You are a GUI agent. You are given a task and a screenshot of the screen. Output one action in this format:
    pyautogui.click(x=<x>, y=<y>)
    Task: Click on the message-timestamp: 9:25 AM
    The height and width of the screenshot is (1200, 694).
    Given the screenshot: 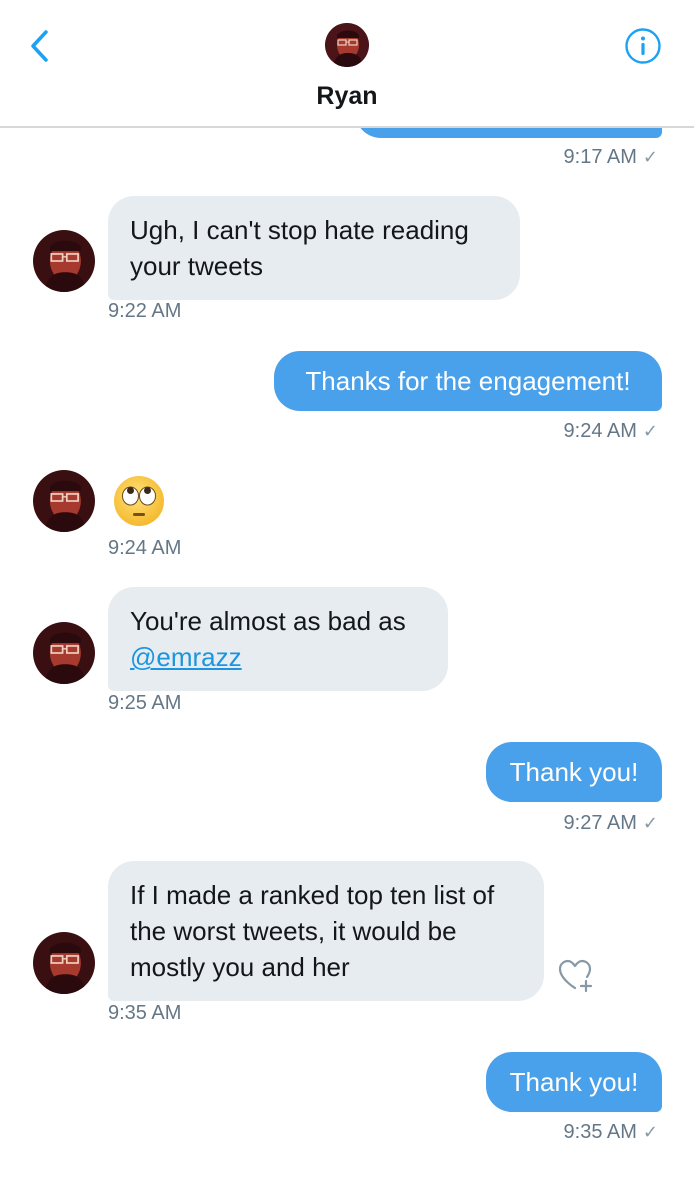 What is the action you would take?
    pyautogui.click(x=145, y=703)
    